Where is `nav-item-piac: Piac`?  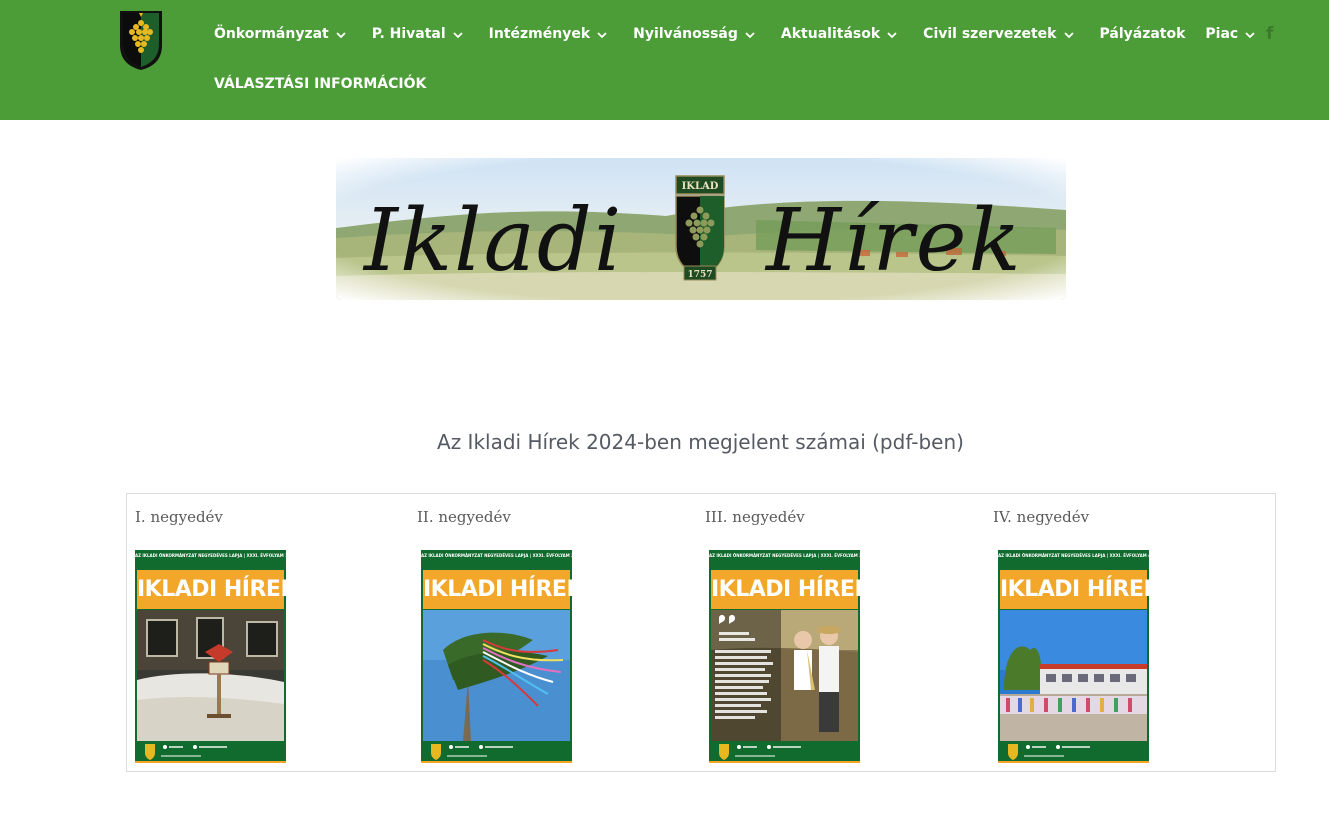 nav-item-piac: Piac is located at coordinates (1230, 34).